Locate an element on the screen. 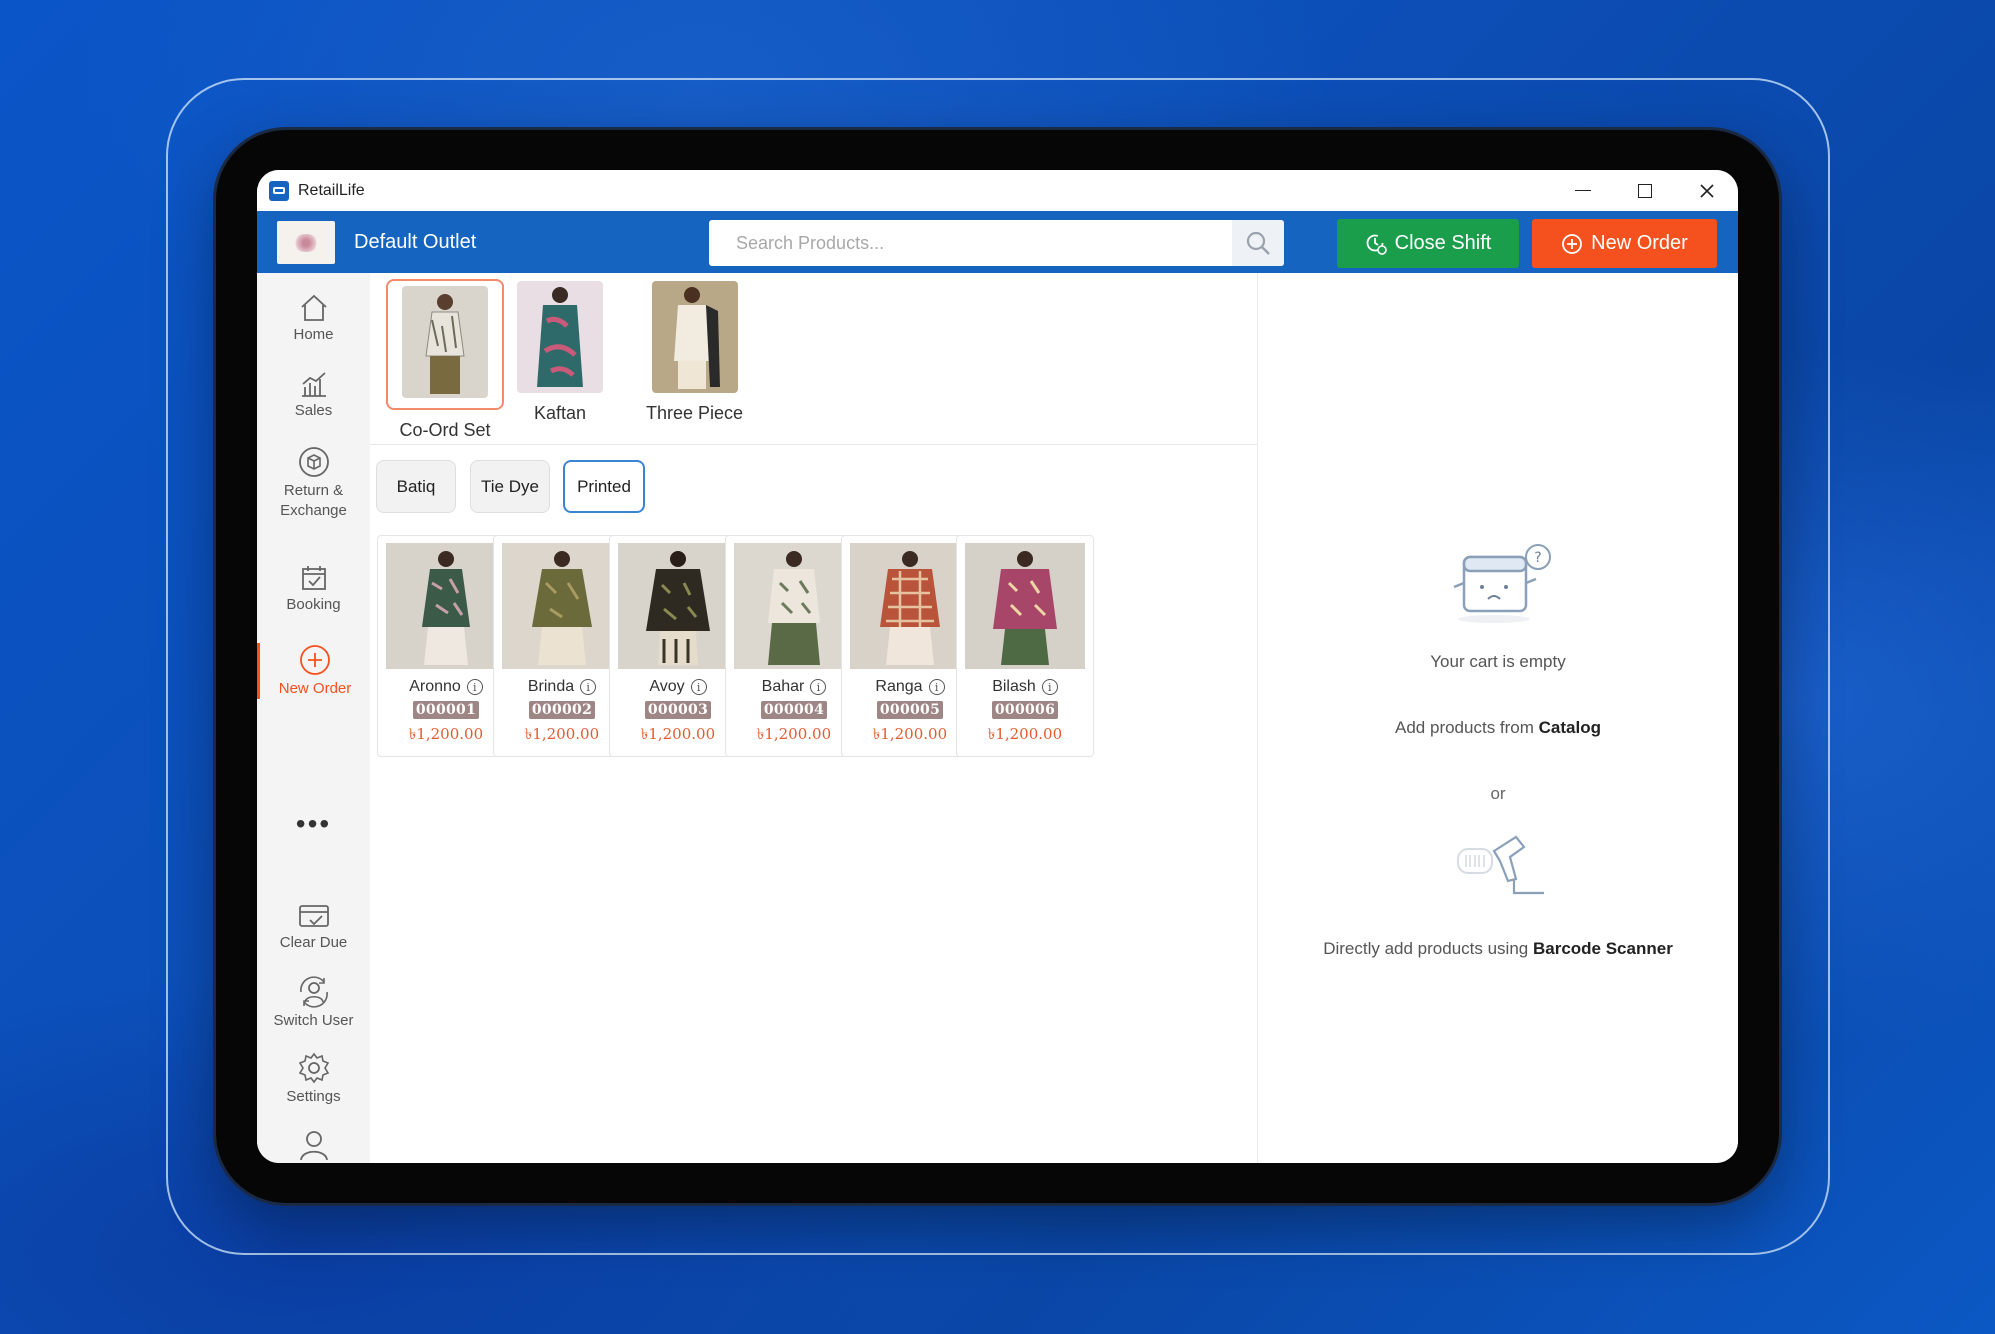  sidebar-item-label: Settings is located at coordinates (313, 1096).